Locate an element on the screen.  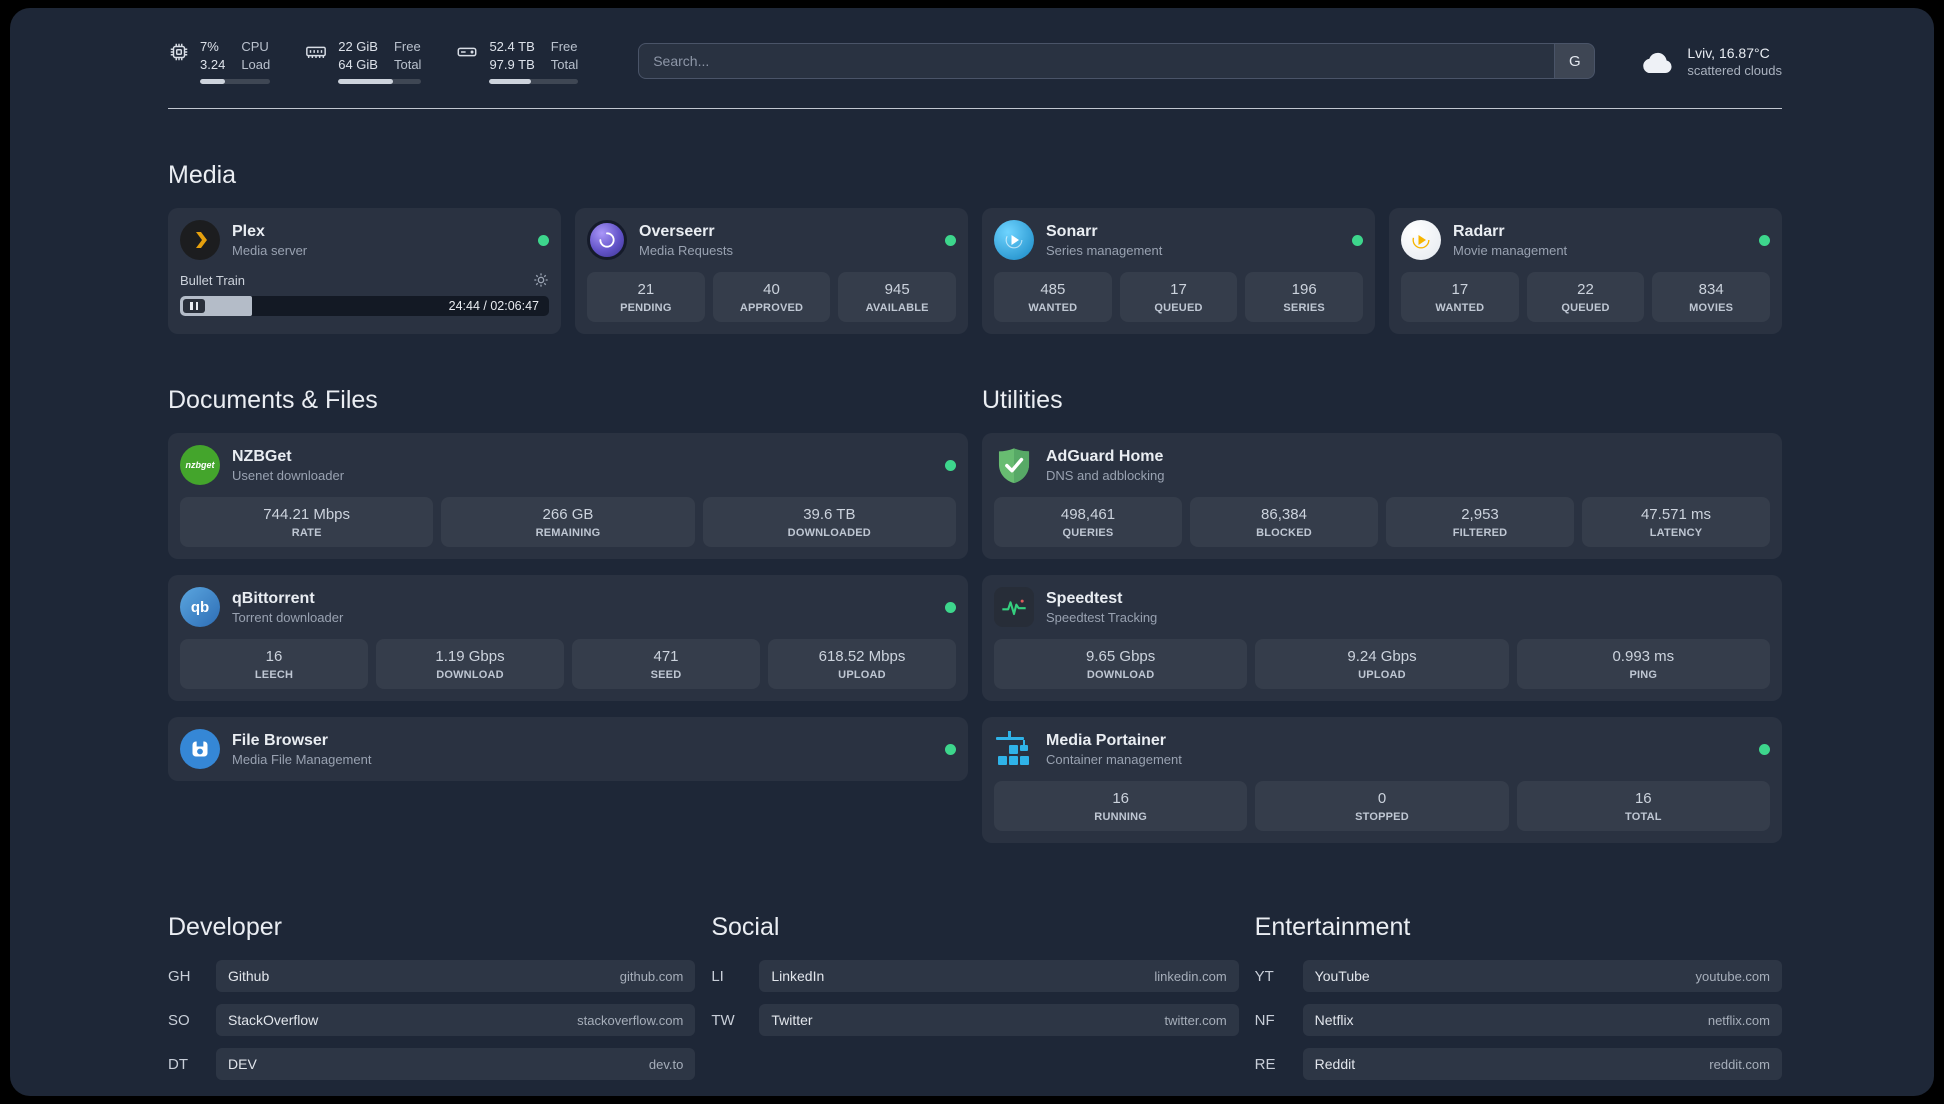
stat-tile: 16 TOTAL is located at coordinates (1643, 806).